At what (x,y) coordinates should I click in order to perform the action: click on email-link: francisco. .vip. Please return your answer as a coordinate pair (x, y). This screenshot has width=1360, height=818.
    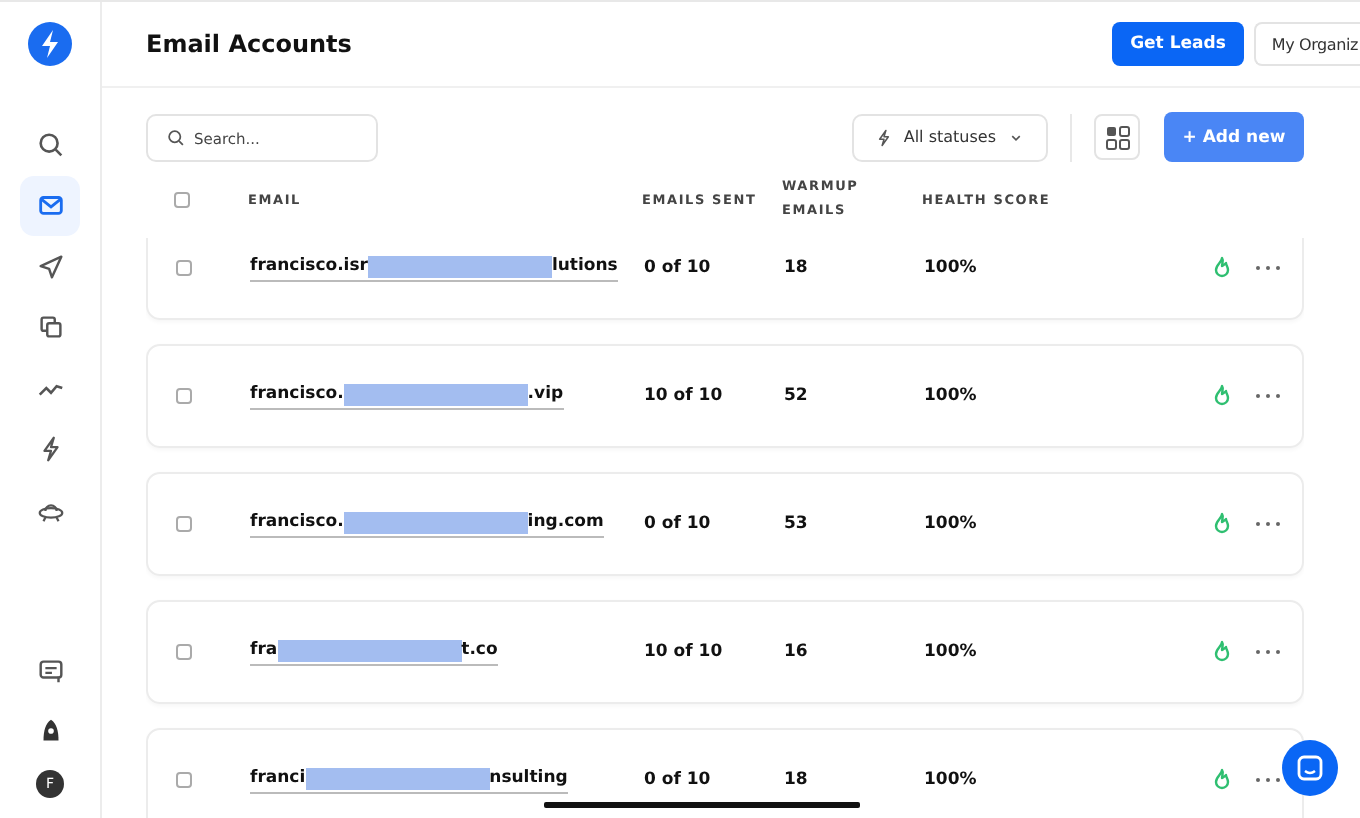
    Looking at the image, I should click on (407, 396).